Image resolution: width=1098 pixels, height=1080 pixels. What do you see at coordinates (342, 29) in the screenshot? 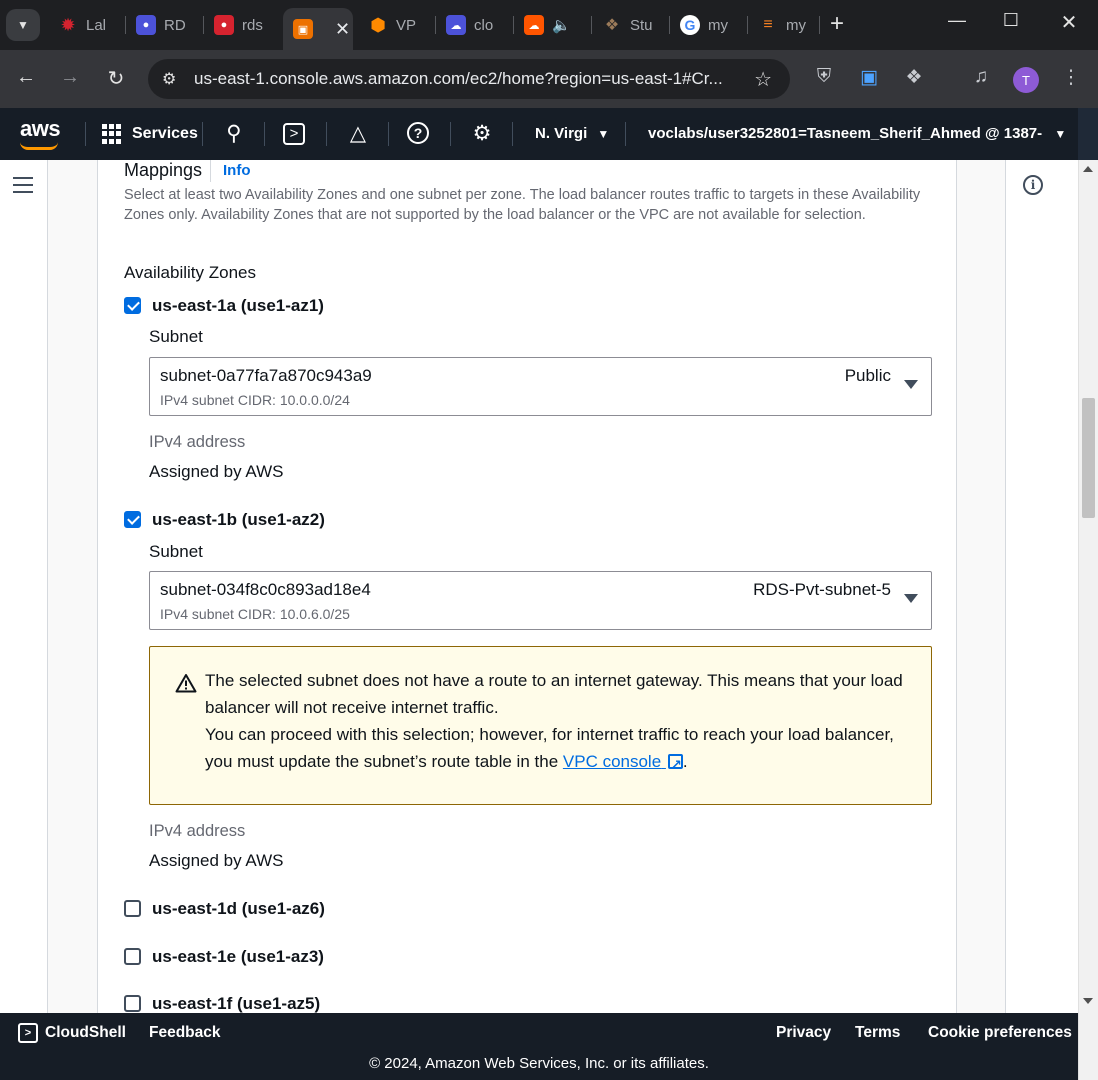
I see `close-tab-icon: ✕` at bounding box center [342, 29].